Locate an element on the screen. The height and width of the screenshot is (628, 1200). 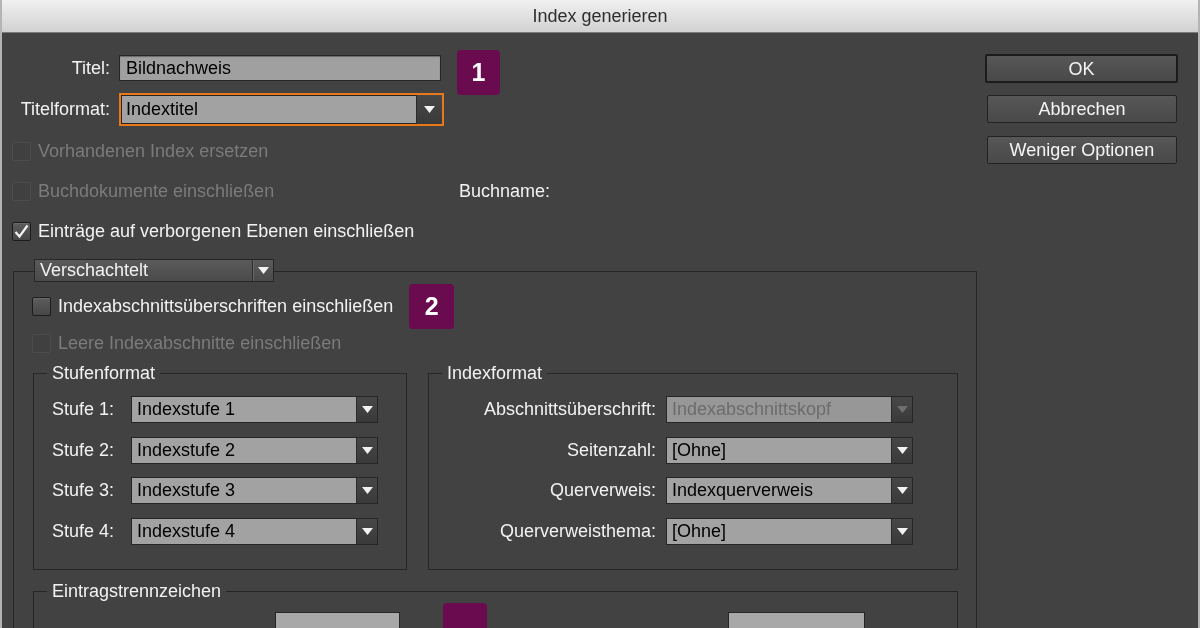
field-label: Seitenzahl: is located at coordinates (610, 450).